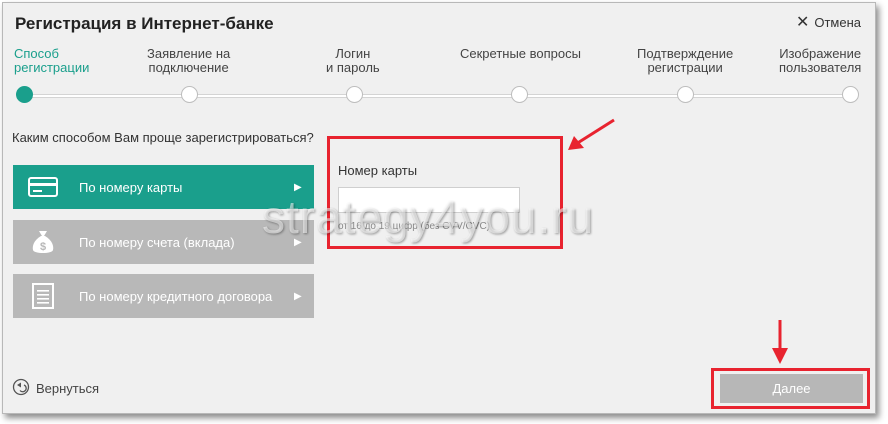 This screenshot has width=888, height=424. What do you see at coordinates (437, 96) in the screenshot?
I see `progress-track` at bounding box center [437, 96].